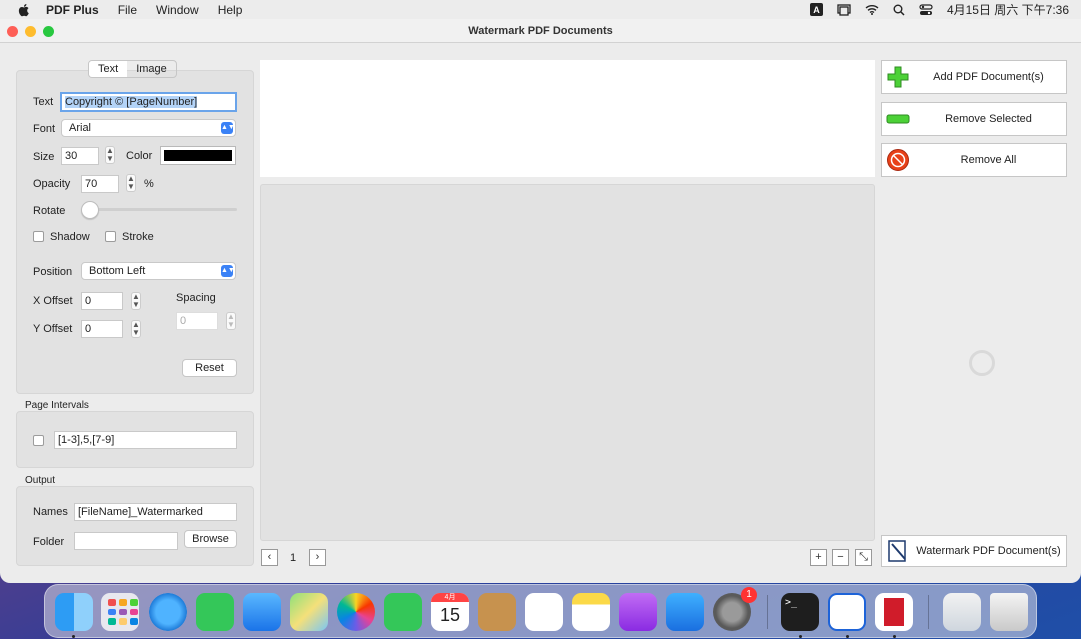 This screenshot has width=1081, height=639. Describe the element at coordinates (24, 10) in the screenshot. I see `apple-icon` at that location.